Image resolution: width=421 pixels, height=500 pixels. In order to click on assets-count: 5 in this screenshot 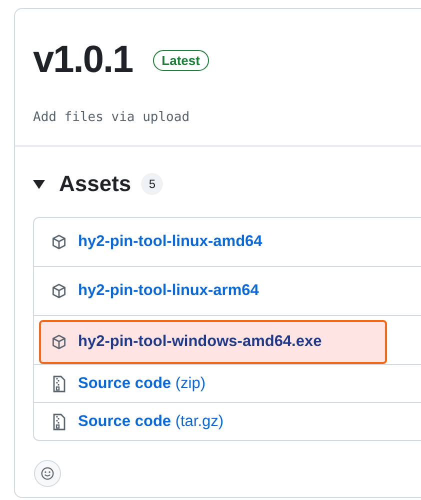, I will do `click(152, 184)`.